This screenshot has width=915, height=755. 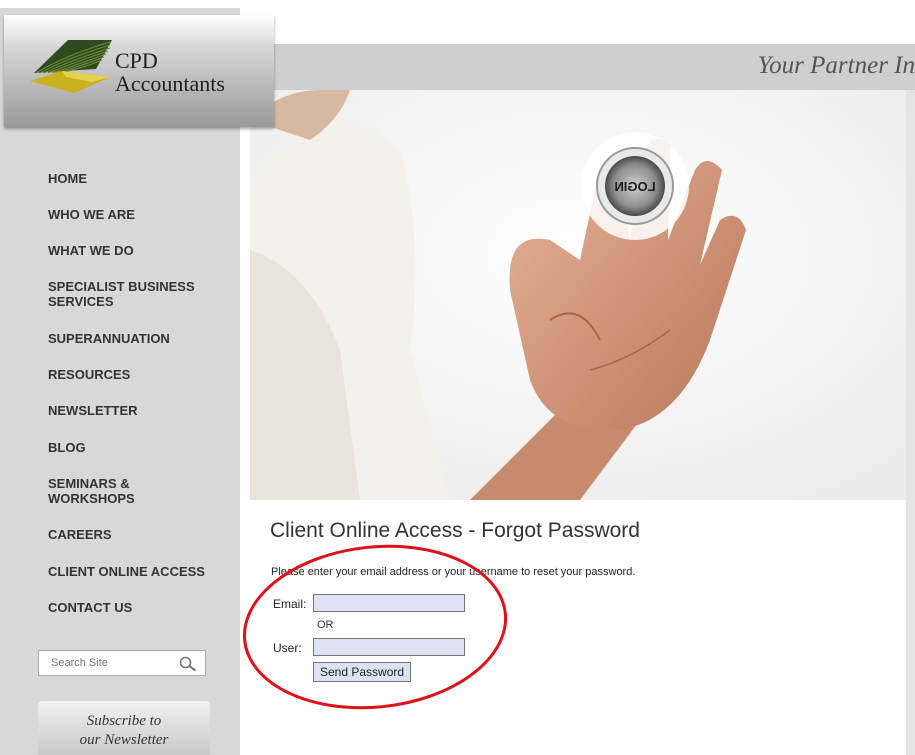 What do you see at coordinates (138, 214) in the screenshot?
I see `nav-who-we-are: WHO WE ARE` at bounding box center [138, 214].